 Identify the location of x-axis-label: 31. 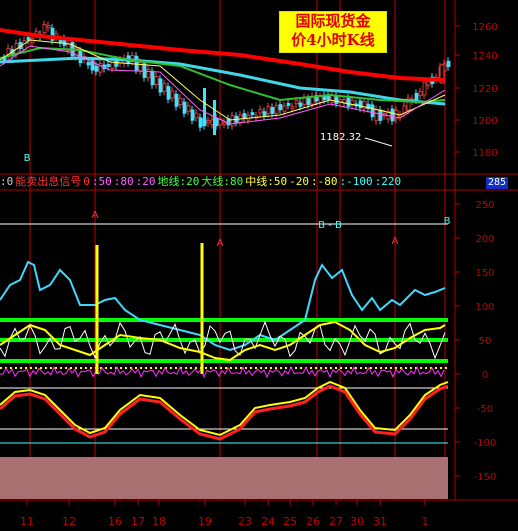
(380, 521).